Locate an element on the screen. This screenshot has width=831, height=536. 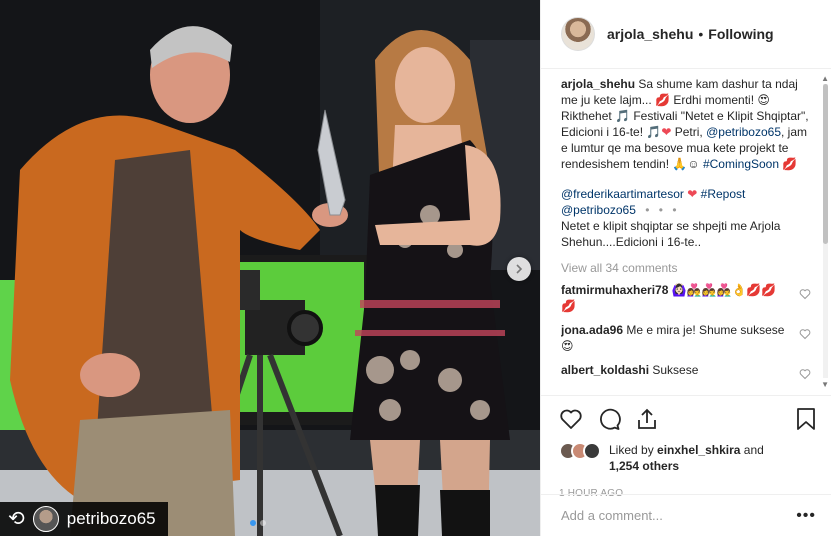
comment-text: Suksese is located at coordinates (675, 370).